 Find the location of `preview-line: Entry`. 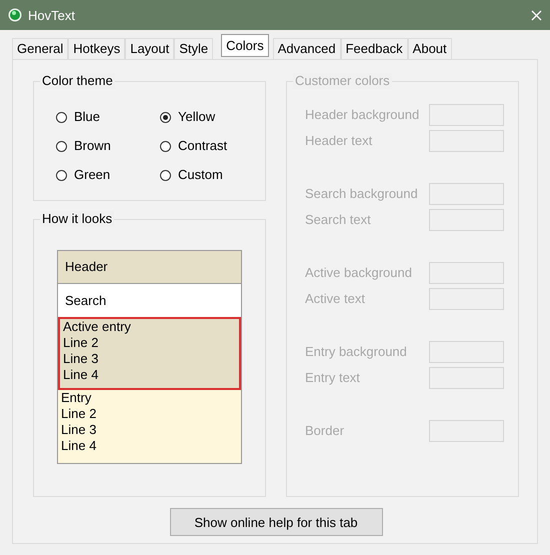

preview-line: Entry is located at coordinates (76, 398).